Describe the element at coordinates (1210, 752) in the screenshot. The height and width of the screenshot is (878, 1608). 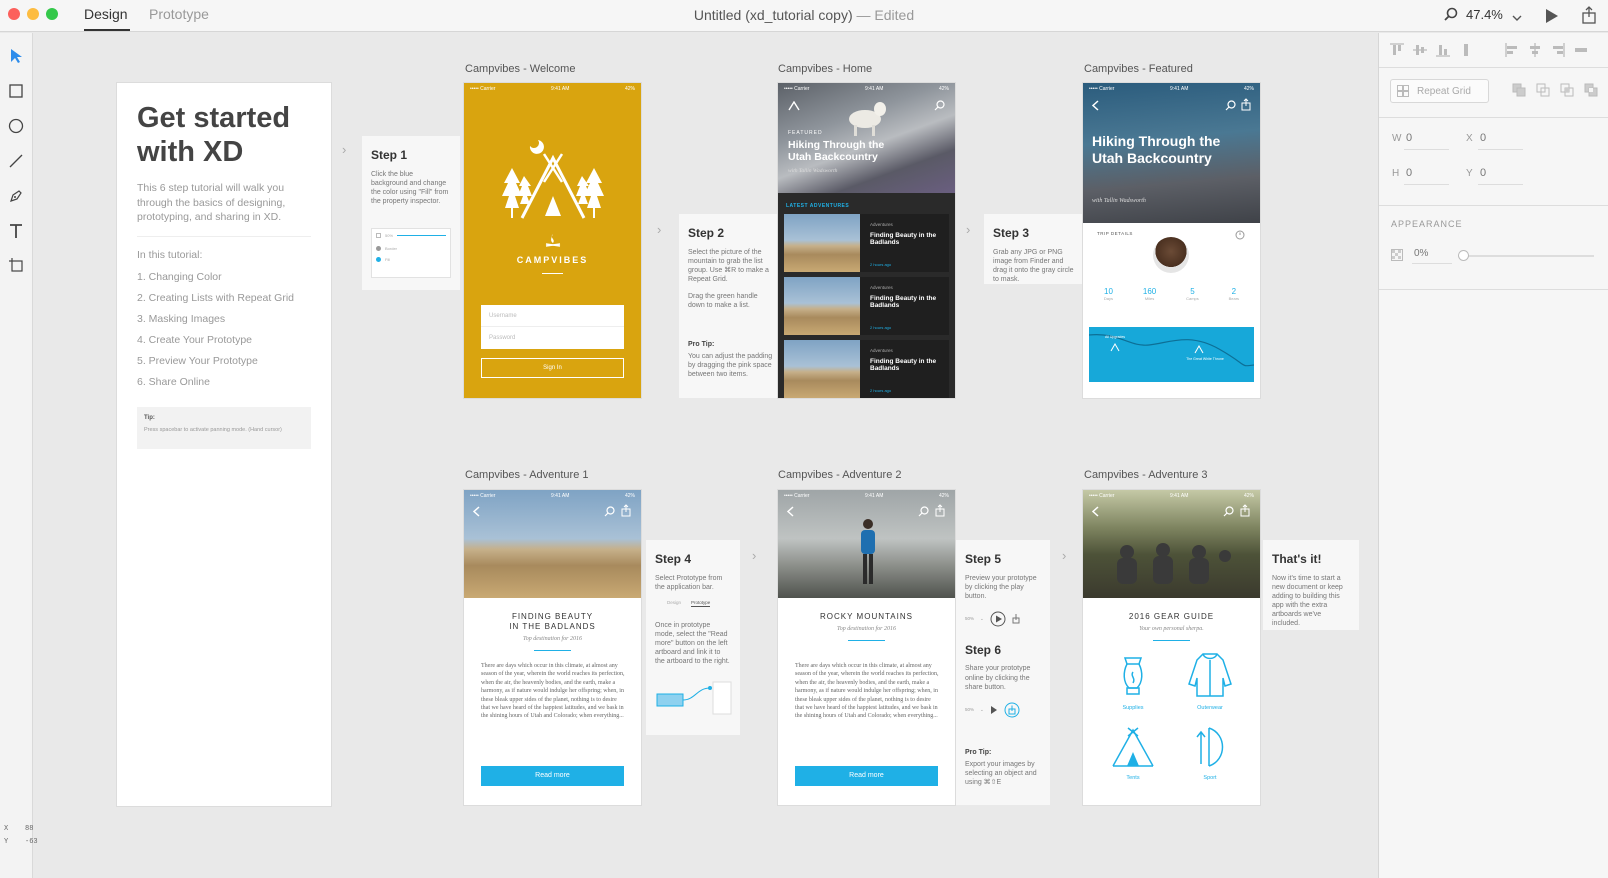
I see `gear-item-sport: Sport` at that location.